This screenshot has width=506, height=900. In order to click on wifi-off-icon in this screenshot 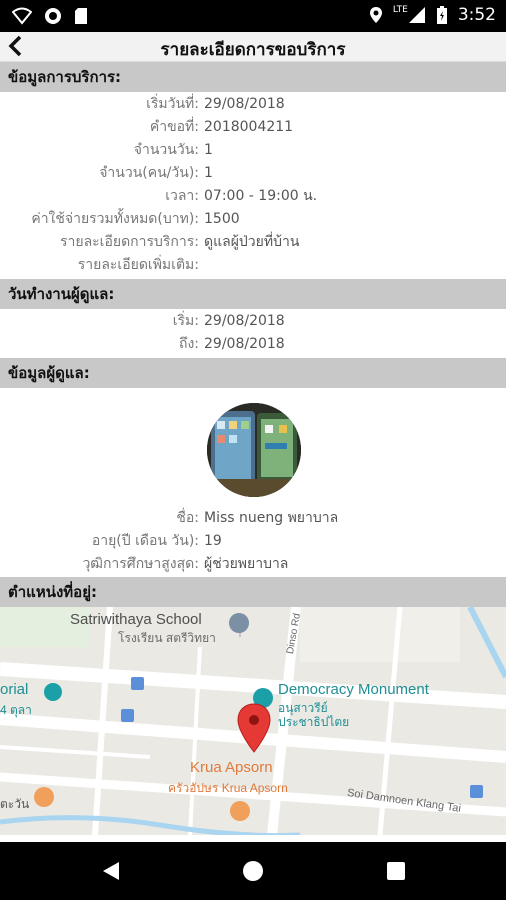, I will do `click(22, 16)`.